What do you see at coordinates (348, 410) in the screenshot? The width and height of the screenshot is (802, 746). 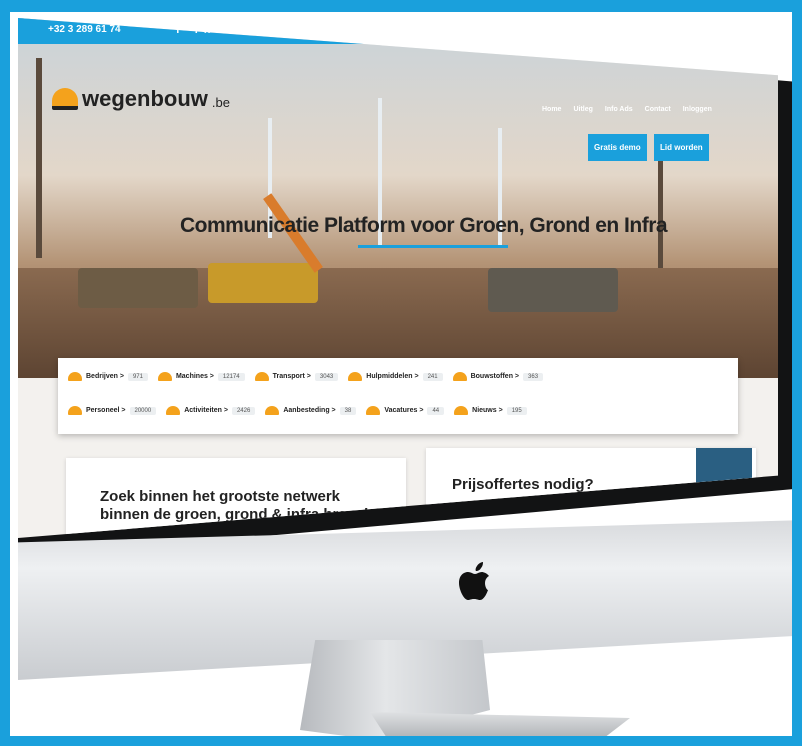 I see `category-count: 38` at bounding box center [348, 410].